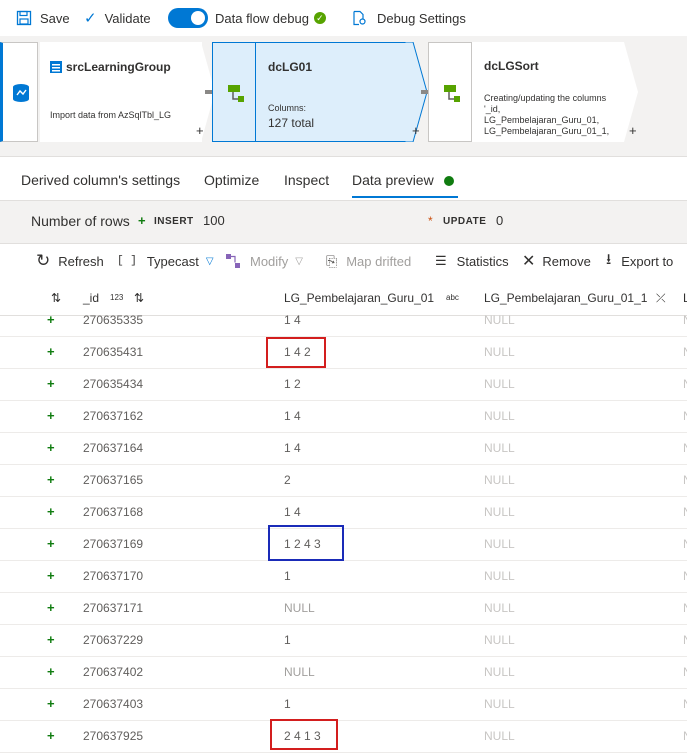 This screenshot has width=687, height=753. What do you see at coordinates (331, 92) in the screenshot?
I see `derived-node: dcLG01 Columns: 127 total` at bounding box center [331, 92].